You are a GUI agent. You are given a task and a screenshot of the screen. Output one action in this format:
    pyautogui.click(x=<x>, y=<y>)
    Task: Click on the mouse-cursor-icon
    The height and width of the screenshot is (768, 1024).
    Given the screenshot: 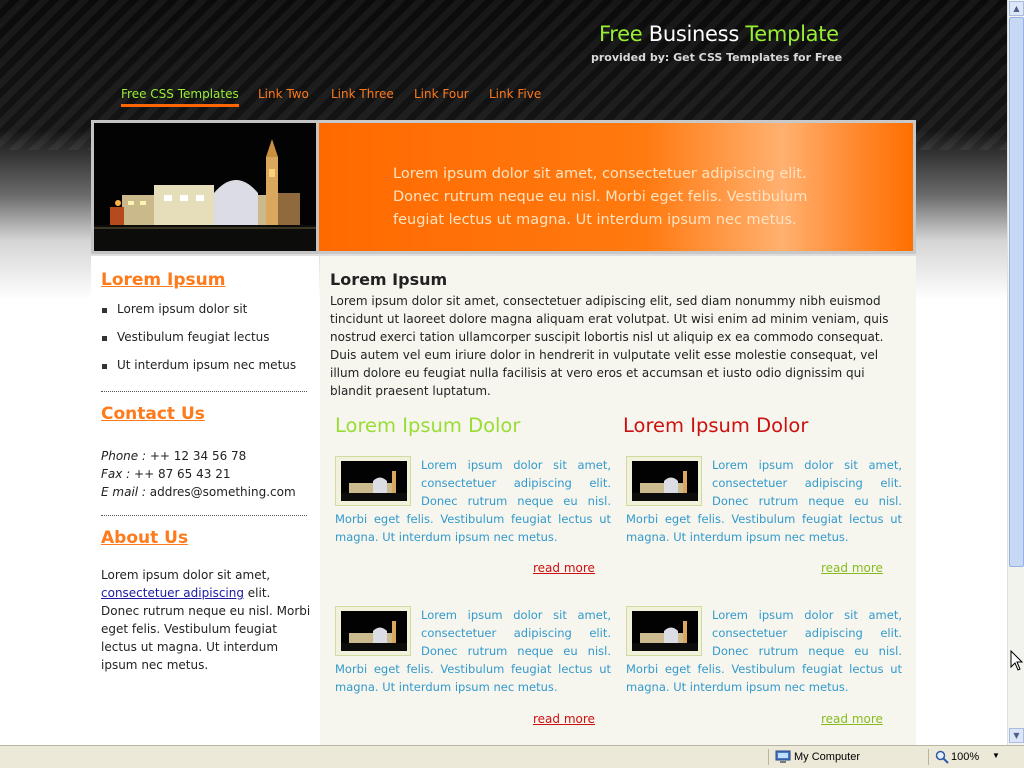 What is the action you would take?
    pyautogui.click(x=1017, y=660)
    